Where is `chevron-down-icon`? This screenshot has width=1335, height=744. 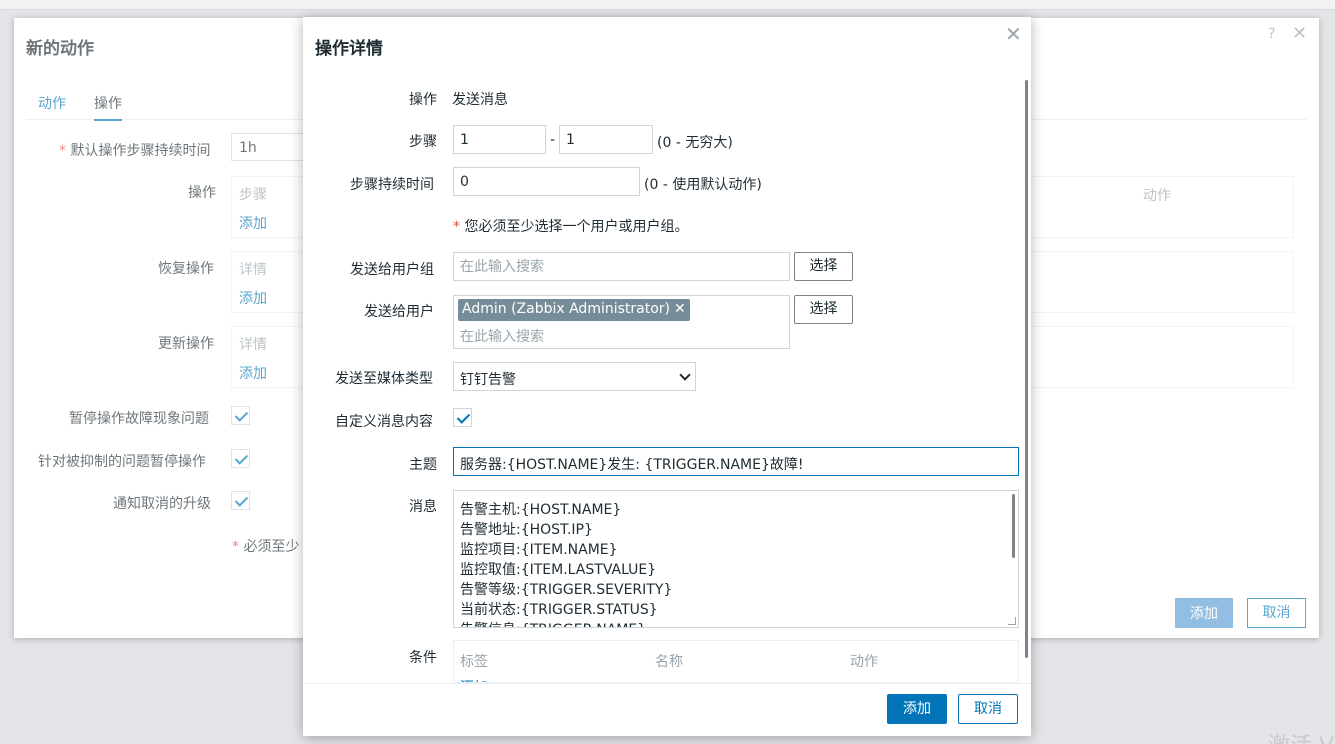 chevron-down-icon is located at coordinates (685, 375).